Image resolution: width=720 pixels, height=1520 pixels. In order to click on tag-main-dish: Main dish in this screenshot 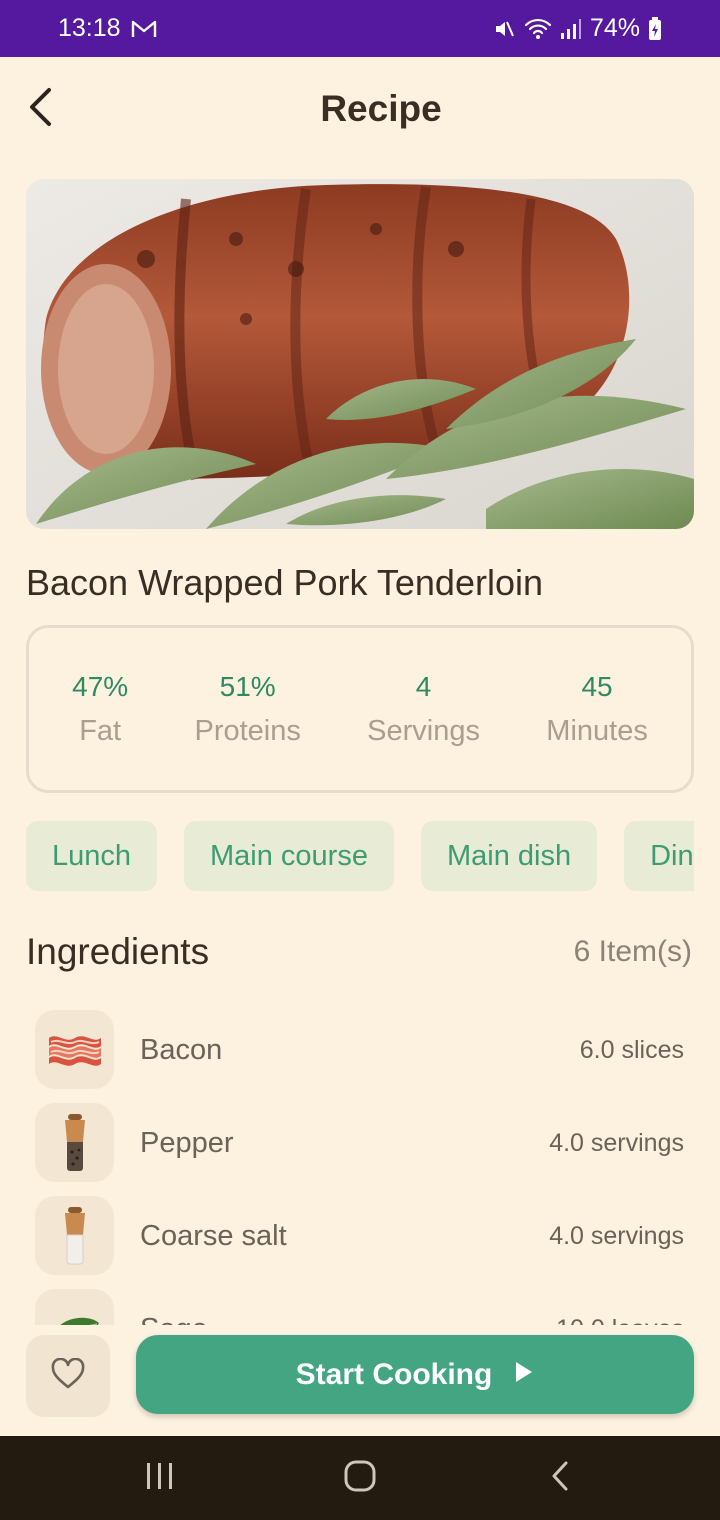, I will do `click(509, 856)`.